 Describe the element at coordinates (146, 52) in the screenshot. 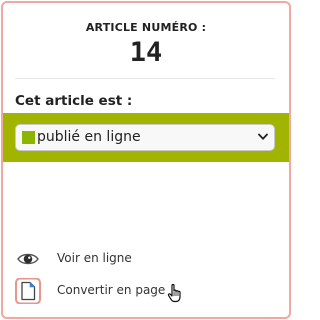

I see `article-number: 14` at that location.